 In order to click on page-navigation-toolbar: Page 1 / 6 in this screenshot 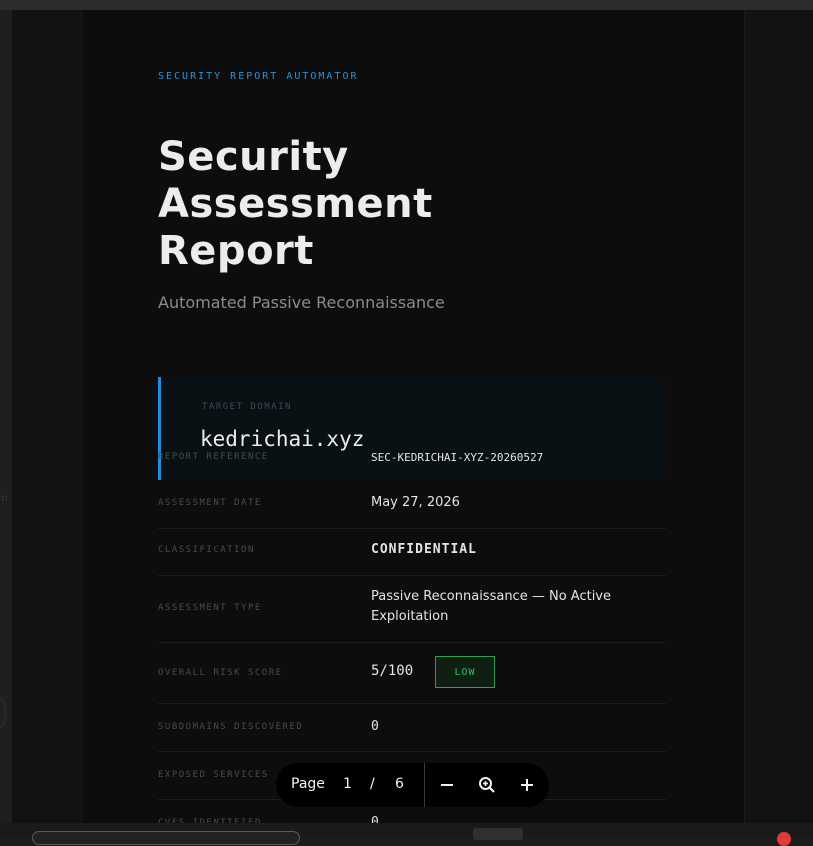, I will do `click(412, 785)`.